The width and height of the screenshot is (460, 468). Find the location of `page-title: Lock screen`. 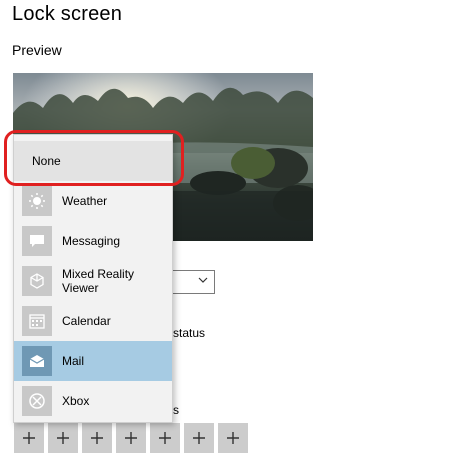

page-title: Lock screen is located at coordinates (67, 14).